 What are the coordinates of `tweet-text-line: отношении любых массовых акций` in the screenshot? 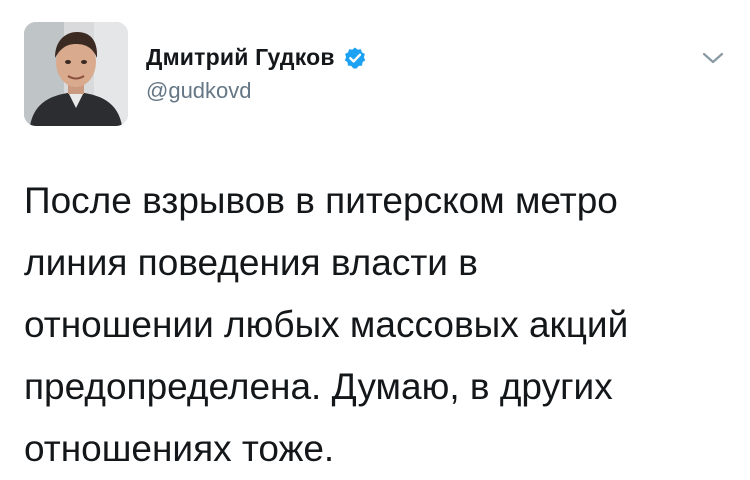 It's located at (326, 324).